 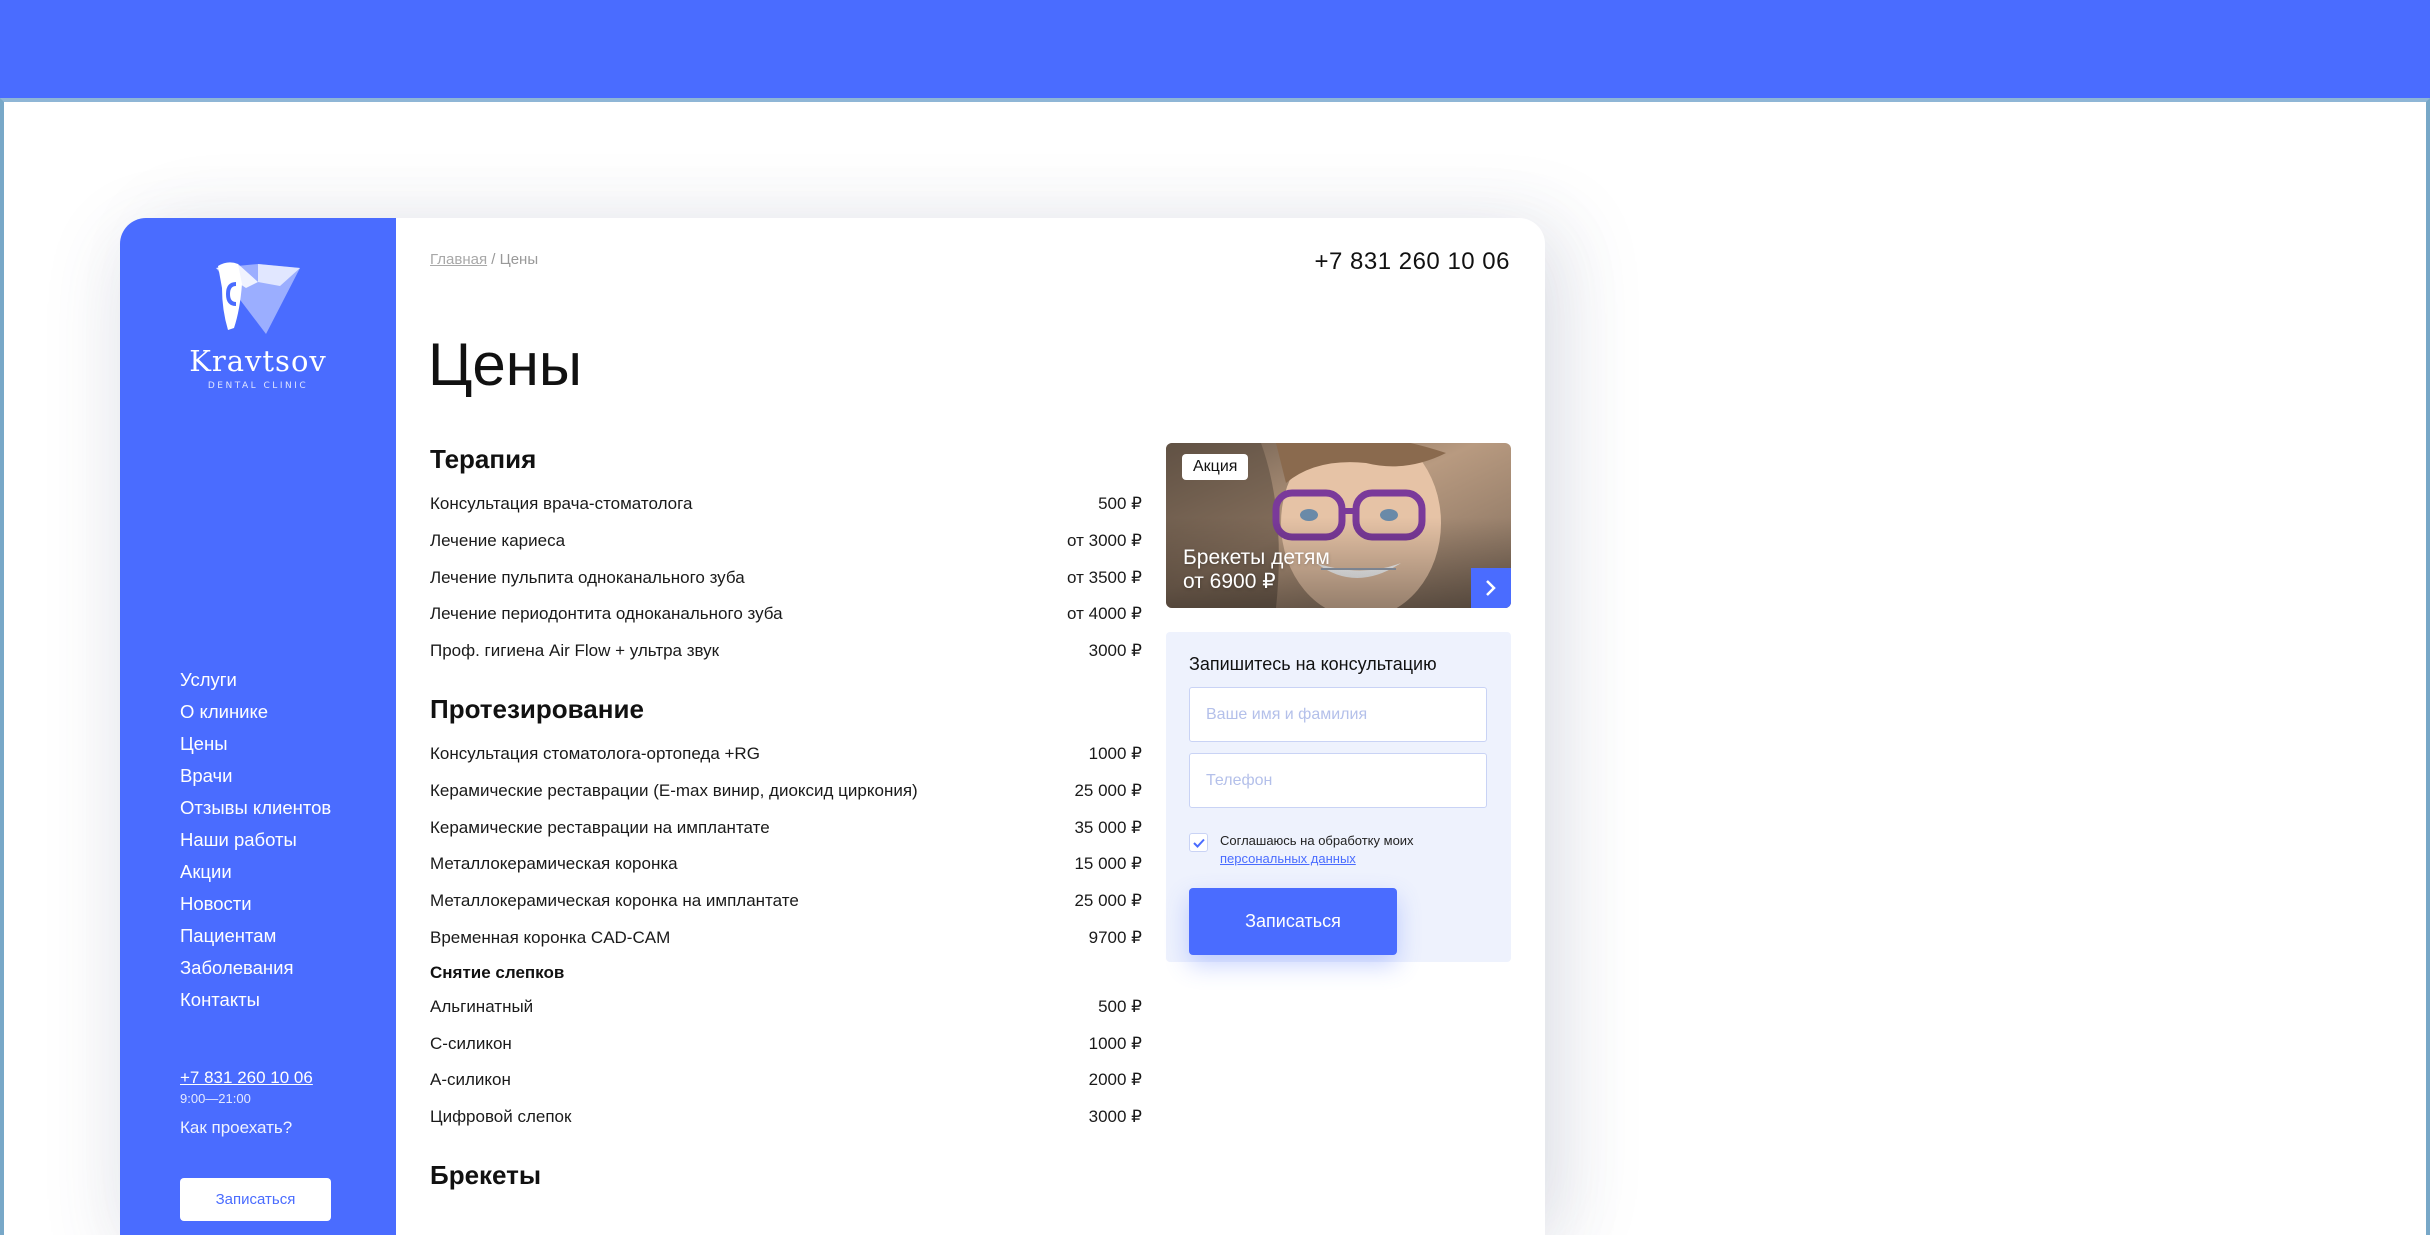 What do you see at coordinates (1115, 937) in the screenshot?
I see `service-price: 9700 ₽` at bounding box center [1115, 937].